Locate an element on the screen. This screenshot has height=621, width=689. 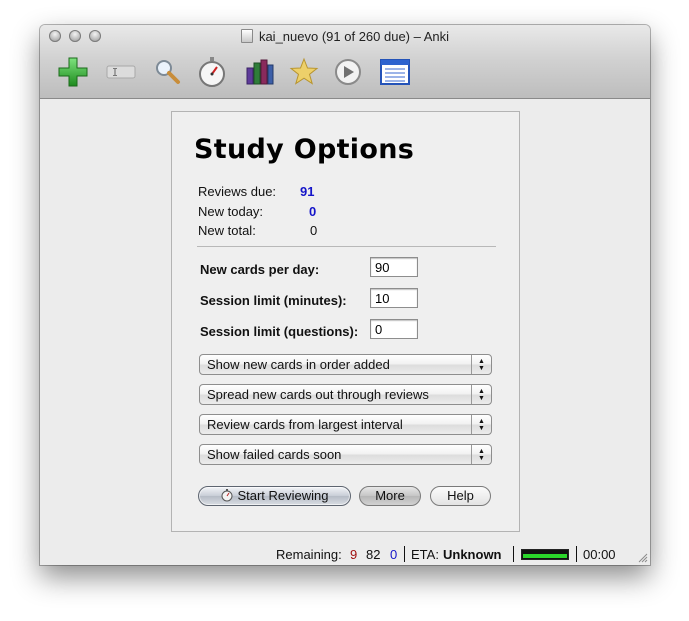
review-order-value: Review cards from largest interval is located at coordinates (305, 424).